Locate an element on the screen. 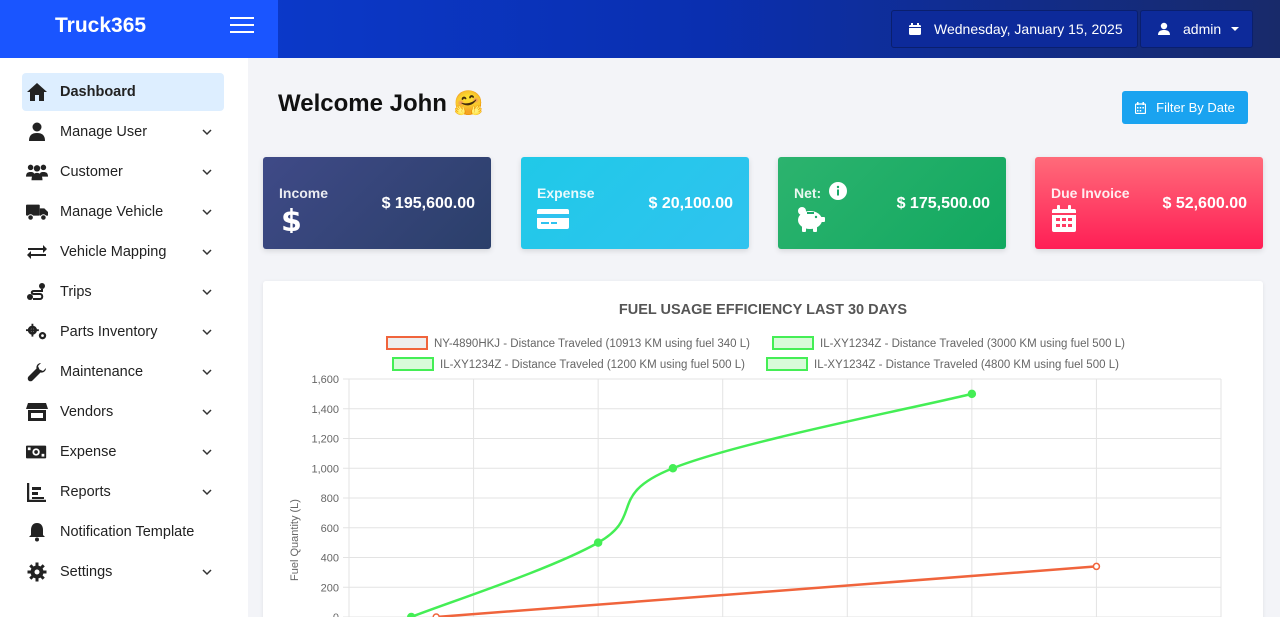  sidebar-item-label: Maintenance is located at coordinates (102, 372).